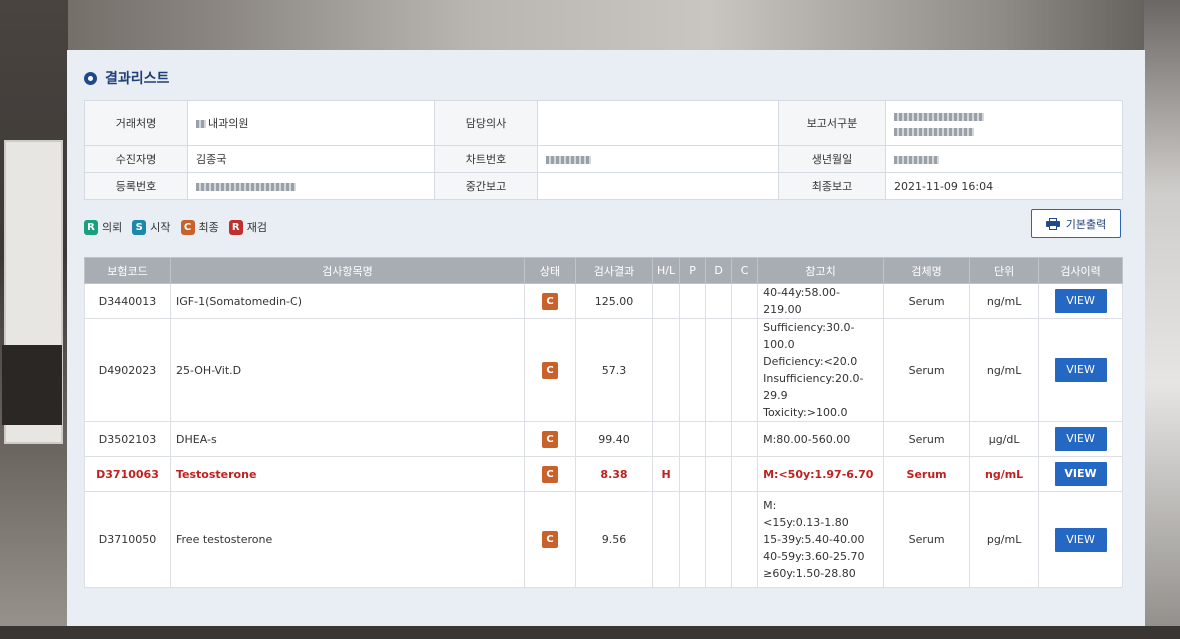 Image resolution: width=1180 pixels, height=639 pixels. Describe the element at coordinates (1004, 159) in the screenshot. I see `birth-value` at that location.